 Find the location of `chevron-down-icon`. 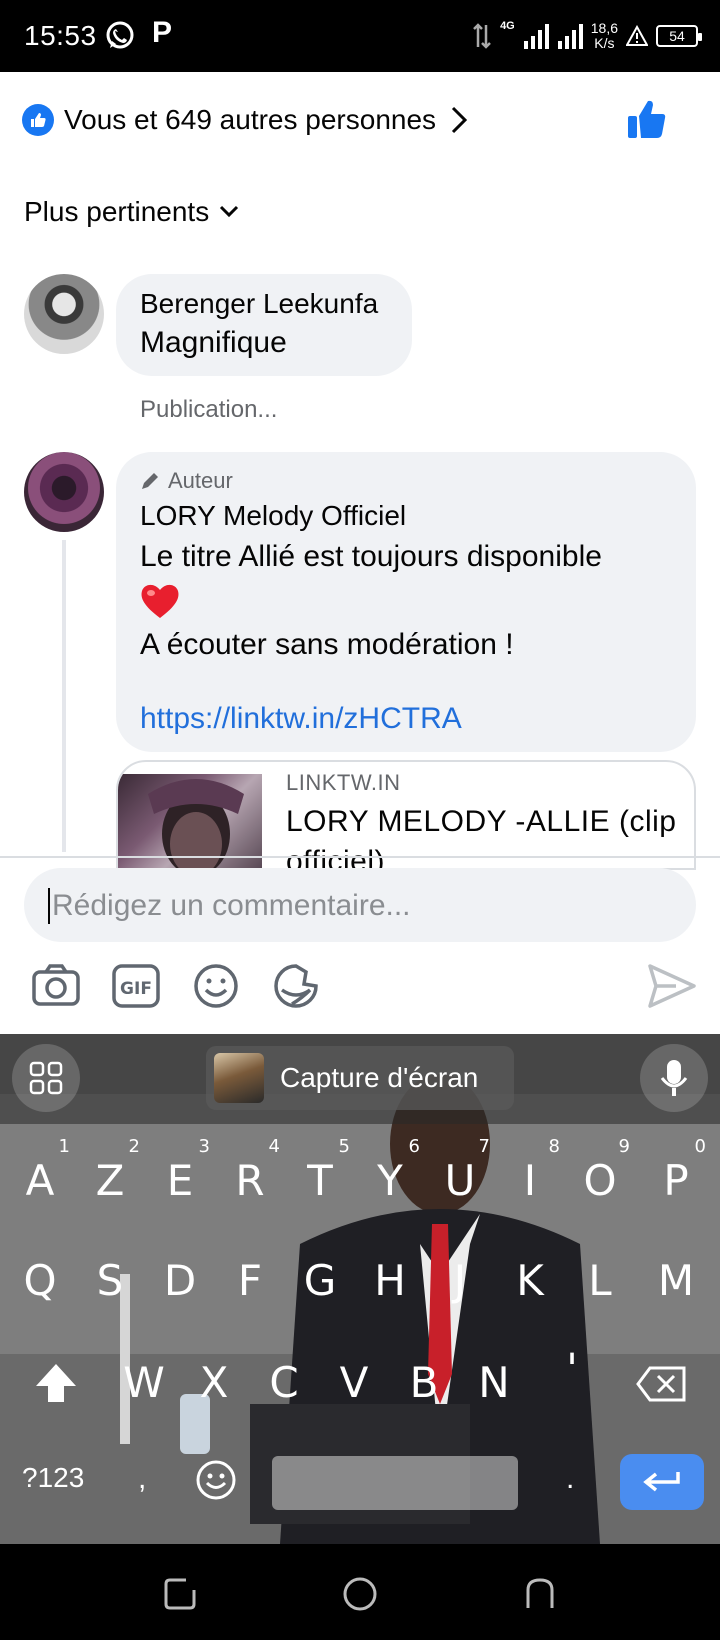

chevron-down-icon is located at coordinates (229, 211).